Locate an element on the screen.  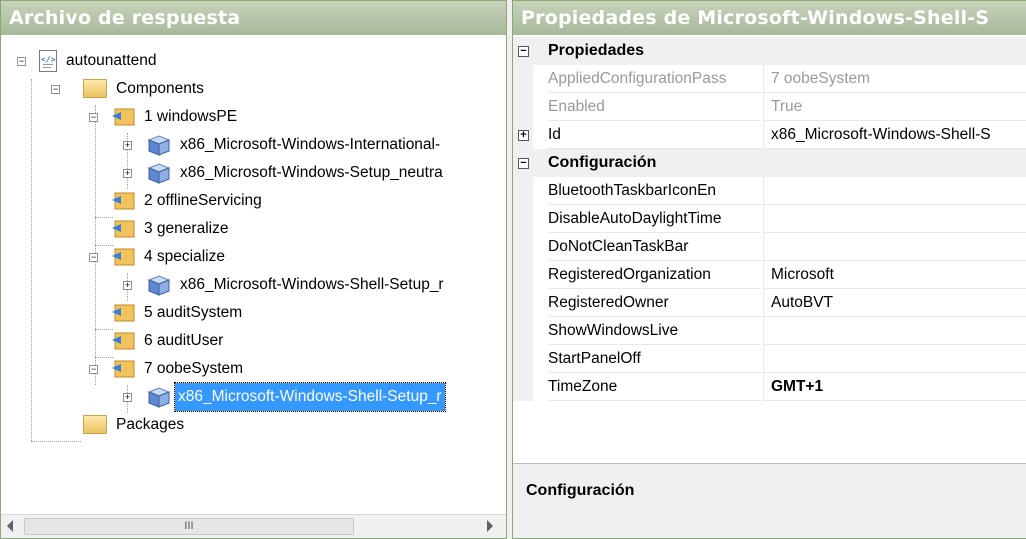
setting-name: BluetoothTaskbarIconEn is located at coordinates (654, 191).